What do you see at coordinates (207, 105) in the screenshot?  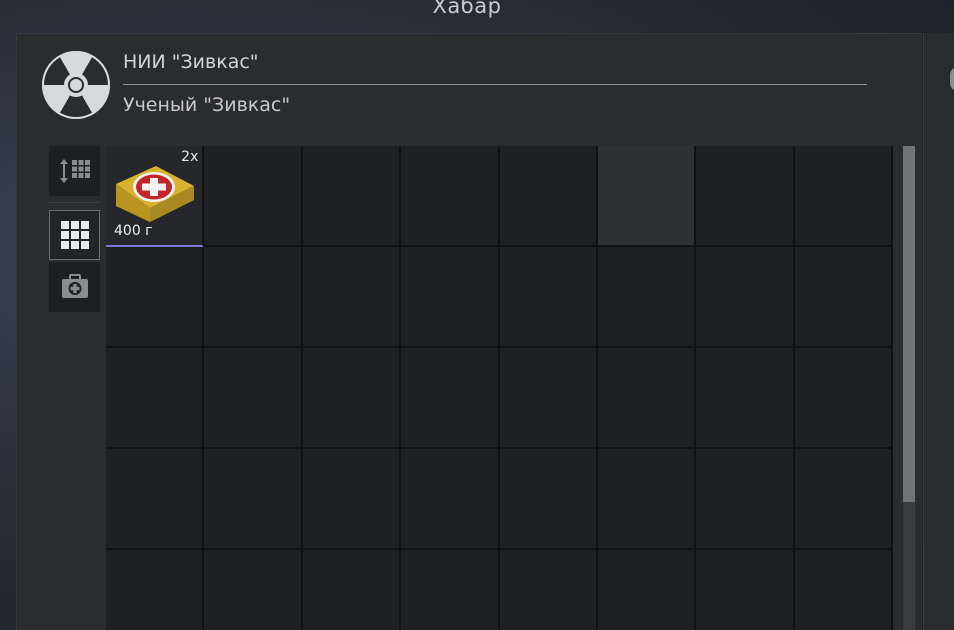 I see `npc-name: Ученый "Зивкас"` at bounding box center [207, 105].